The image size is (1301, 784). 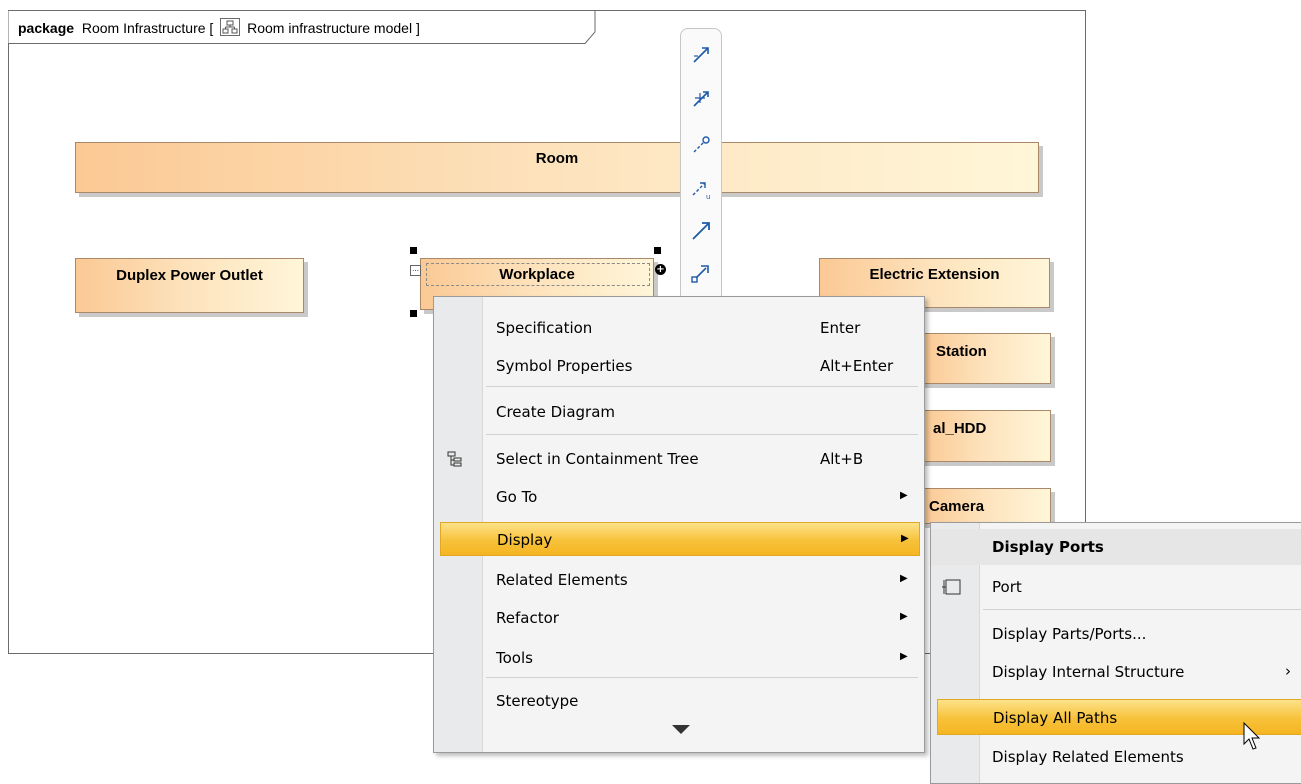 What do you see at coordinates (1288, 671) in the screenshot?
I see `submenu-arrow-icon: ›` at bounding box center [1288, 671].